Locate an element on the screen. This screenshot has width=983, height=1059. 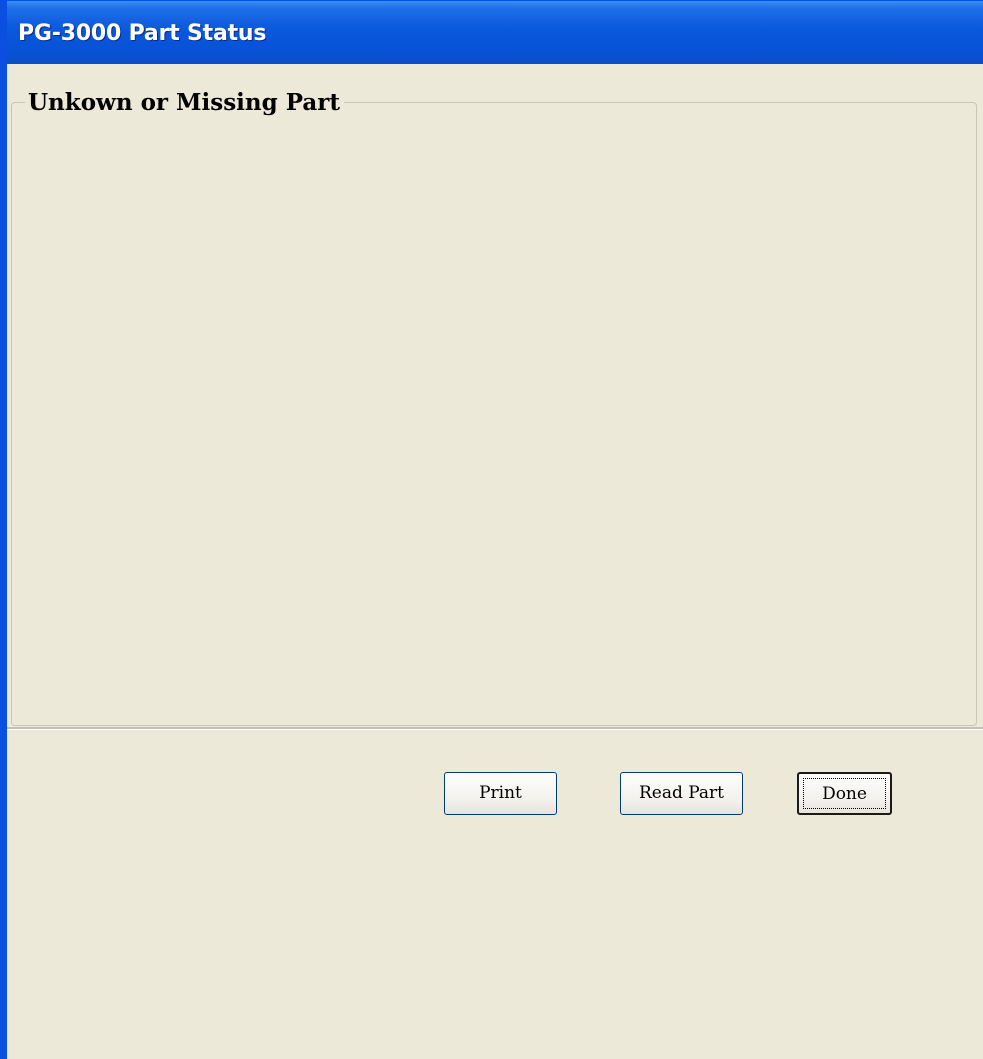
window-title: PG-3000 Part Status is located at coordinates (142, 33).